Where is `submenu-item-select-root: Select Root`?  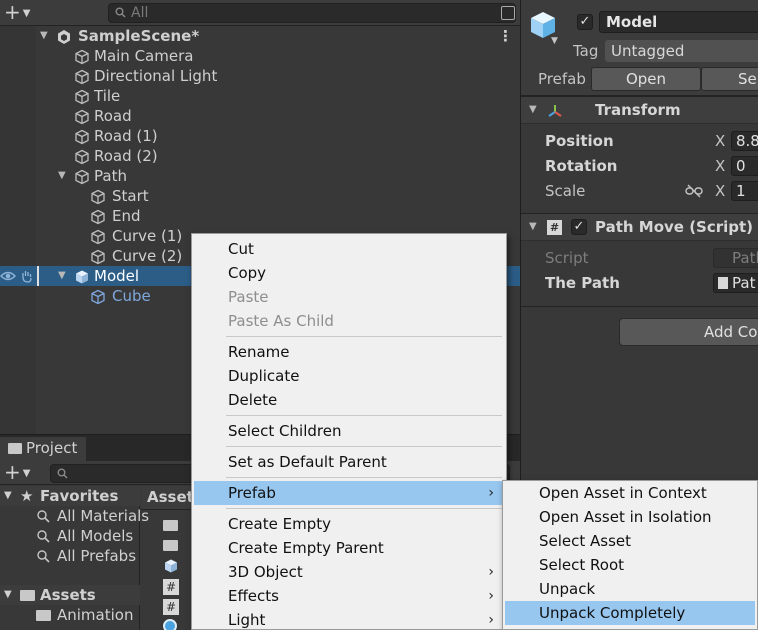 submenu-item-select-root: Select Root is located at coordinates (630, 565).